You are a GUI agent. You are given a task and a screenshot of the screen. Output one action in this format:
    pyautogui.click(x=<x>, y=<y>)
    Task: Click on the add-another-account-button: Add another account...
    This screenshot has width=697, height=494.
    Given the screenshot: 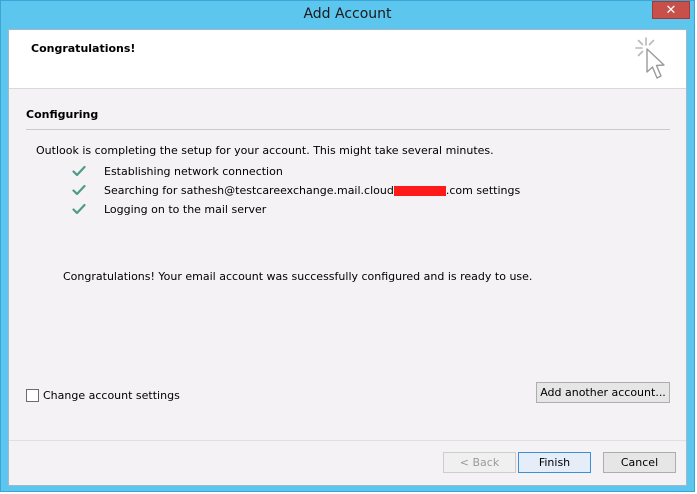 What is the action you would take?
    pyautogui.click(x=603, y=392)
    